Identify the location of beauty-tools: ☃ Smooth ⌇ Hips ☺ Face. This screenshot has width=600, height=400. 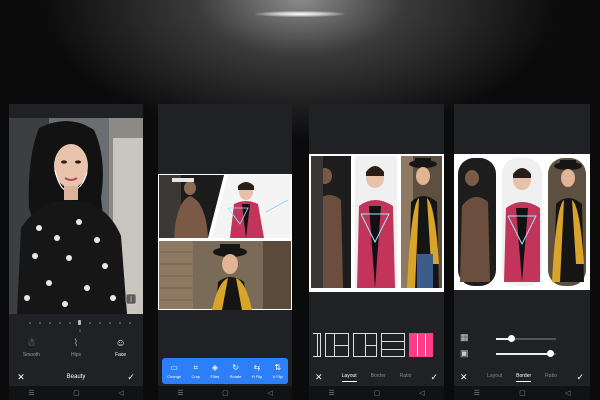
(76, 348).